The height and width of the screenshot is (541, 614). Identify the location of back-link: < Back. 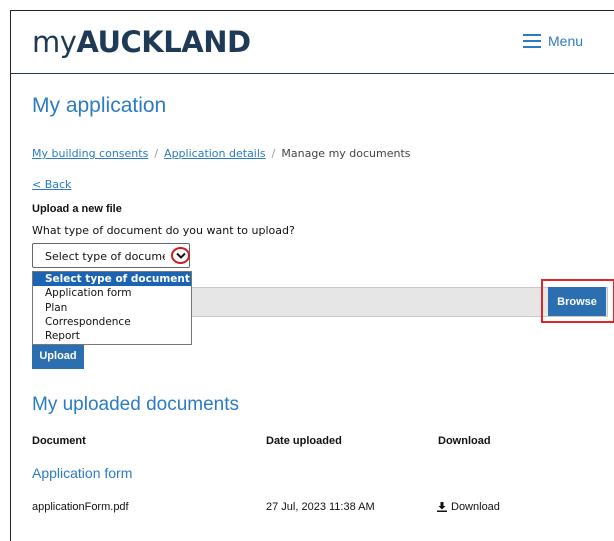
(51, 184).